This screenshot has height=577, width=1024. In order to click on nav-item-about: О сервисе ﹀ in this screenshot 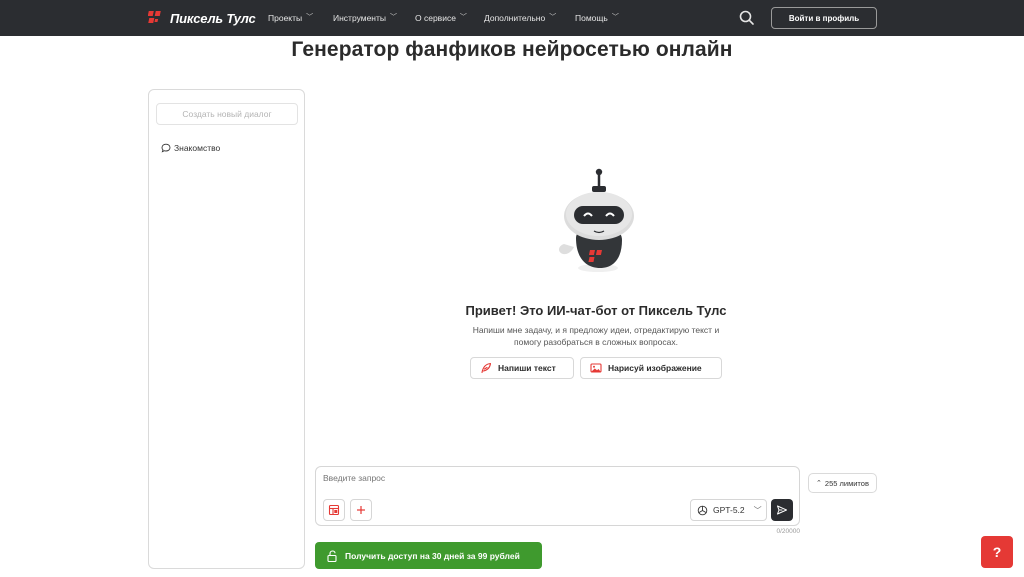, I will do `click(441, 18)`.